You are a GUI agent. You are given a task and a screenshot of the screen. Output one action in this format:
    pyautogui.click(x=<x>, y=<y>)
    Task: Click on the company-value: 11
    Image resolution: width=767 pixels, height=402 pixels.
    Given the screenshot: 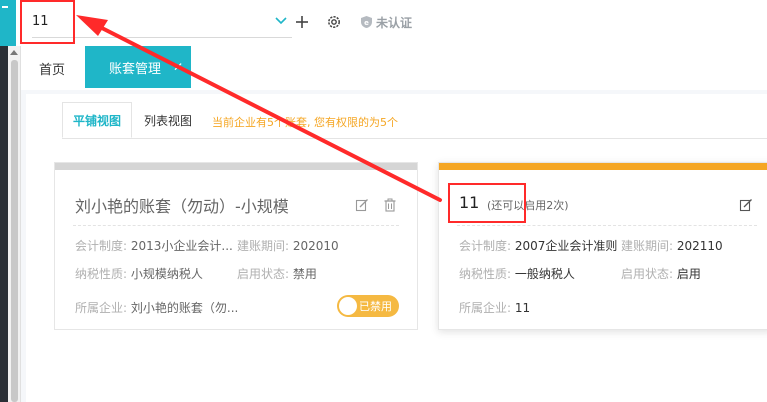 What is the action you would take?
    pyautogui.click(x=522, y=308)
    